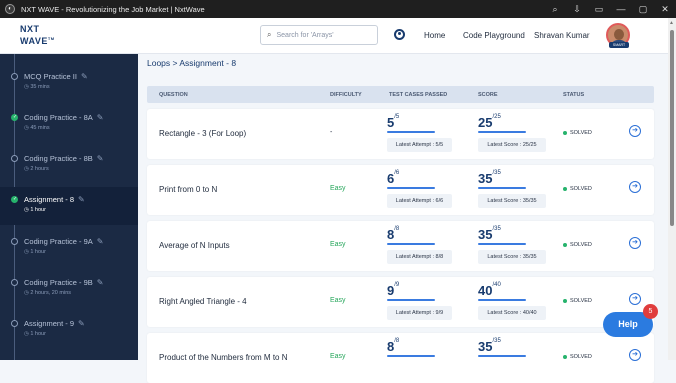 The height and width of the screenshot is (383, 676). Describe the element at coordinates (496, 117) in the screenshot. I see `score-total: /25` at that location.